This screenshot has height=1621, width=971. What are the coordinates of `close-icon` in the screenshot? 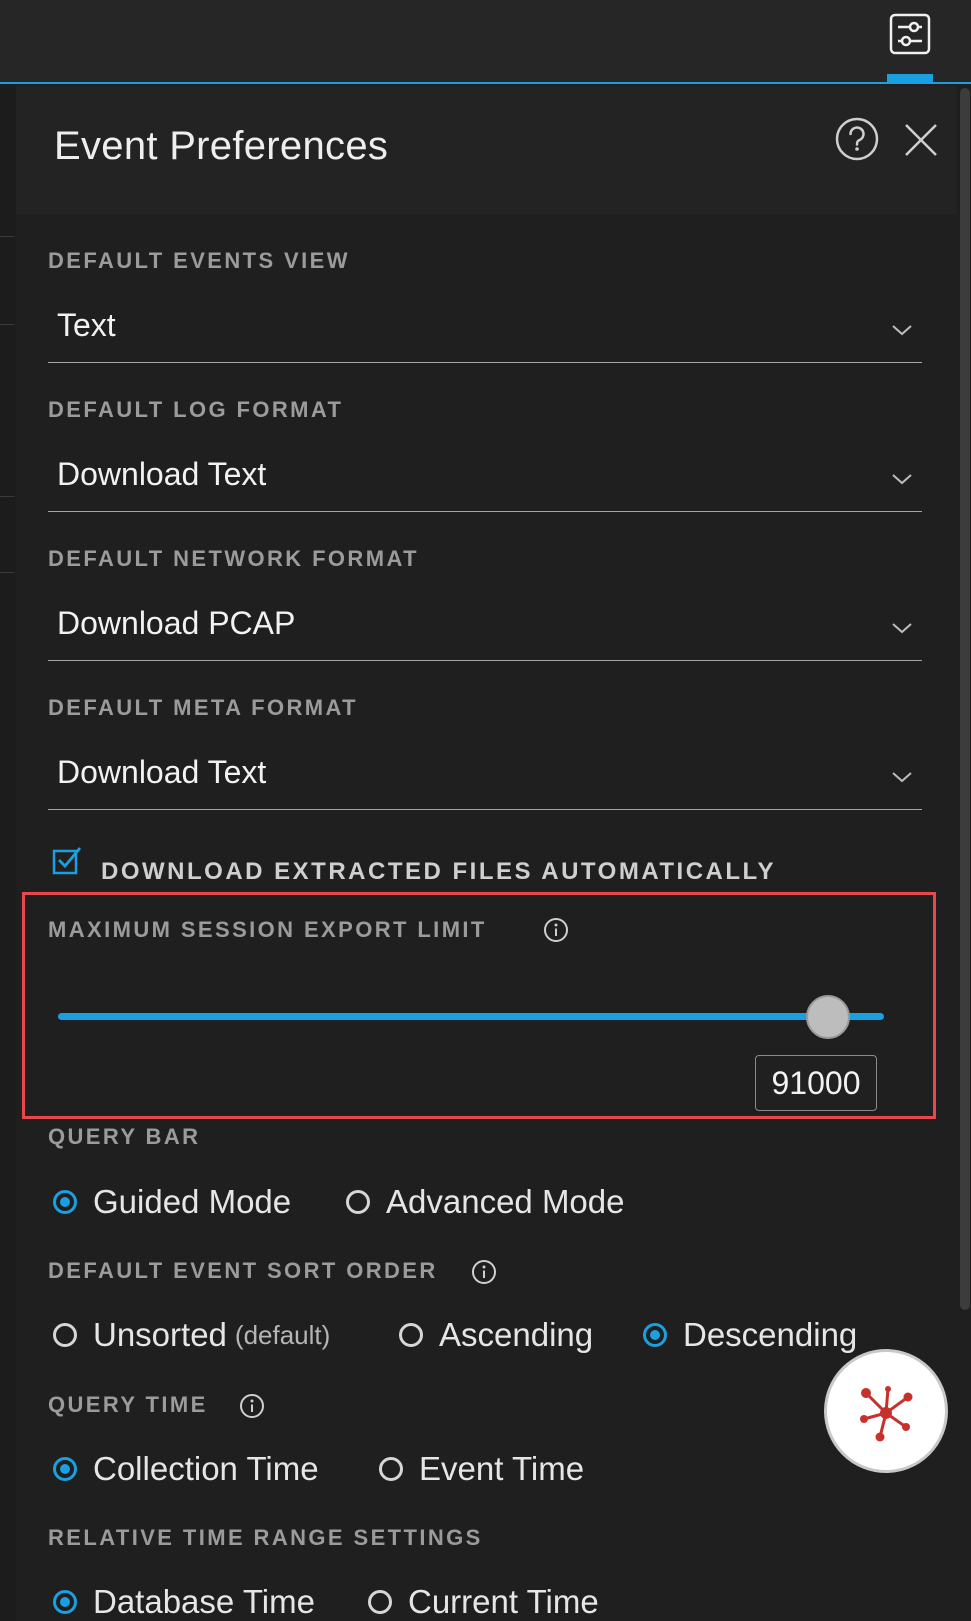 It's located at (921, 140).